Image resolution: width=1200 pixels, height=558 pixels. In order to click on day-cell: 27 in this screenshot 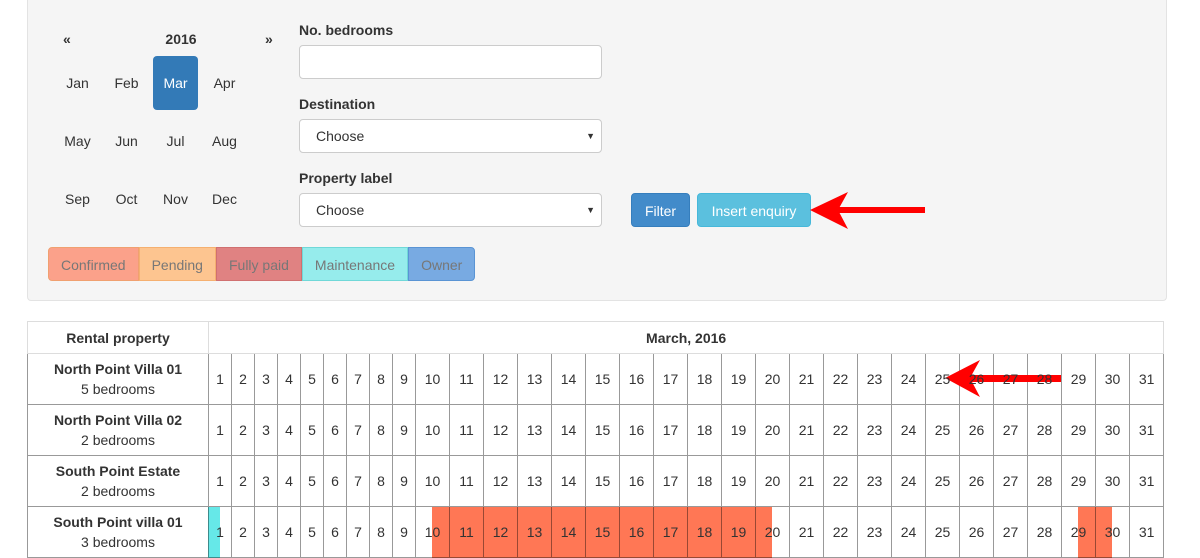, I will do `click(1010, 379)`.